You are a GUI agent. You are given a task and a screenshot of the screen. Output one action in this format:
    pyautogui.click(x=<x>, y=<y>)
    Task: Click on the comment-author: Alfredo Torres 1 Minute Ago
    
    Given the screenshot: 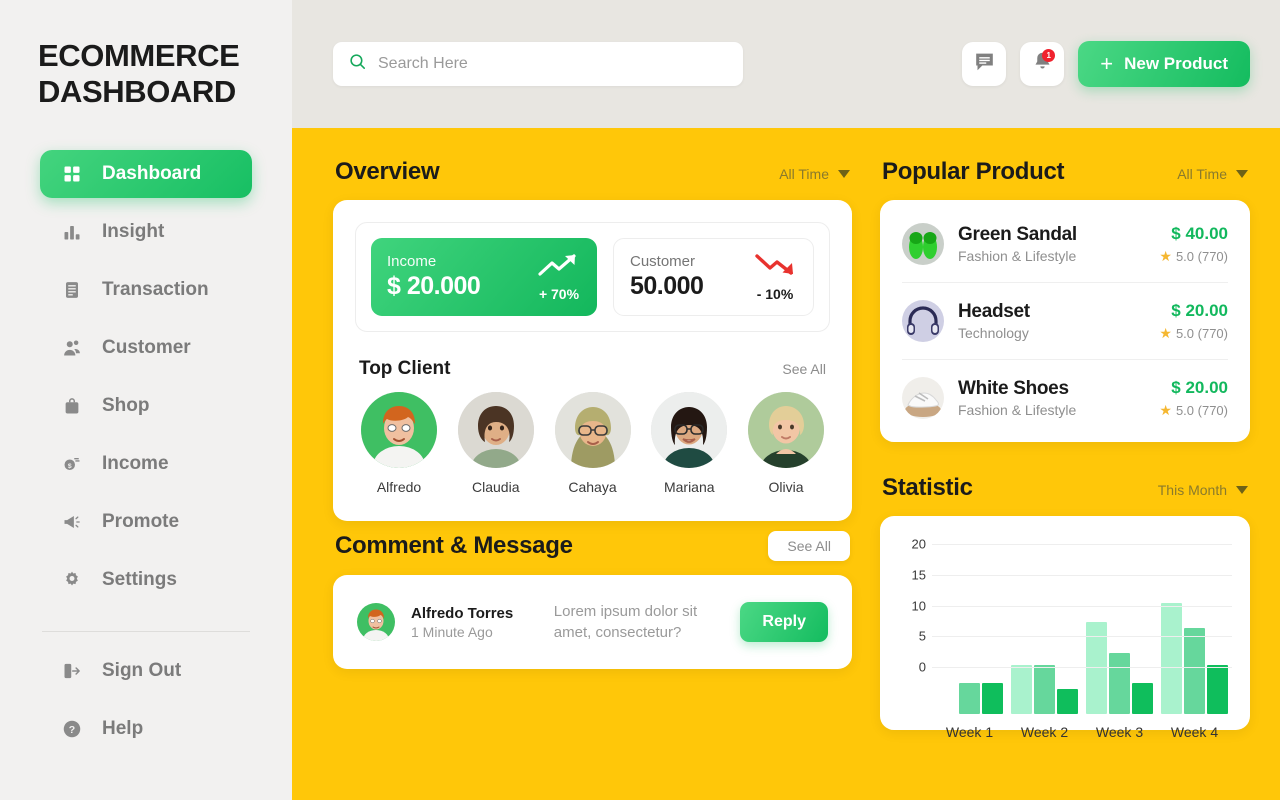 What is the action you would take?
    pyautogui.click(x=474, y=622)
    